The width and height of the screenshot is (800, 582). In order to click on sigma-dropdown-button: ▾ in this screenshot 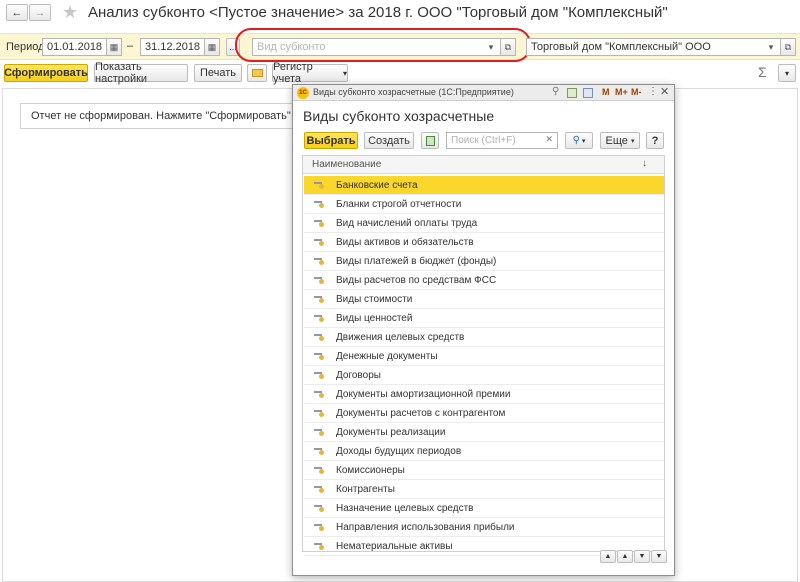, I will do `click(787, 73)`.